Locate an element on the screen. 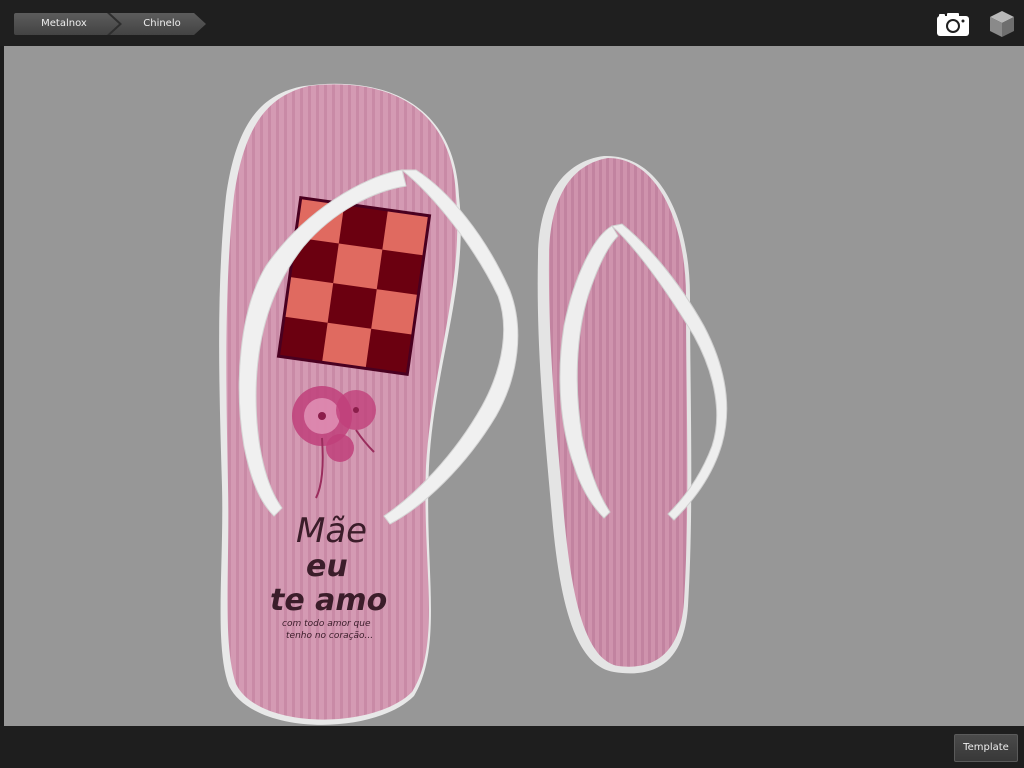 This screenshot has width=1024, height=768. checker-patch is located at coordinates (354, 286).